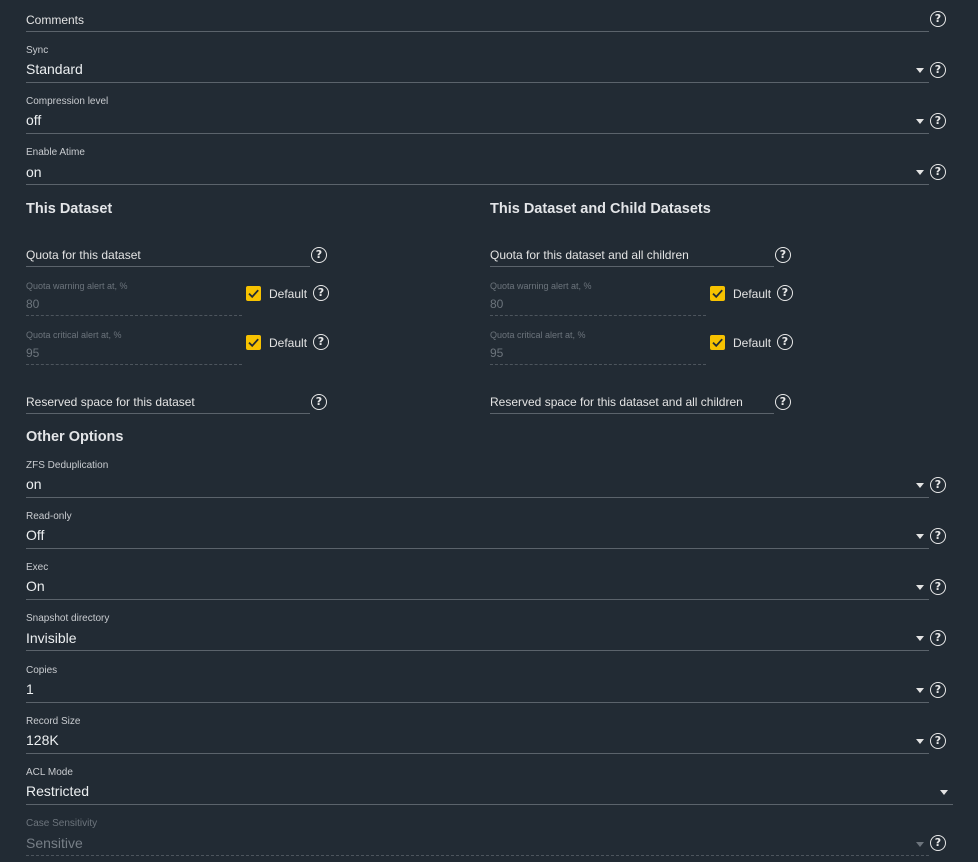 The height and width of the screenshot is (862, 978). Describe the element at coordinates (168, 266) in the screenshot. I see `quota-underline` at that location.